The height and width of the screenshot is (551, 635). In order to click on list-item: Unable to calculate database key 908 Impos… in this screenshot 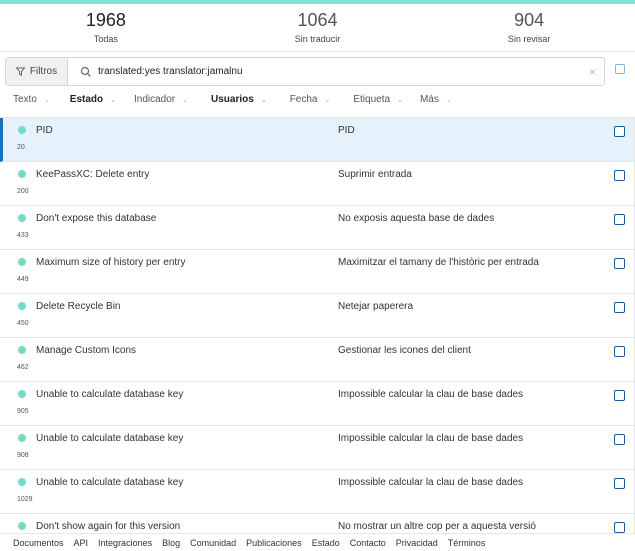, I will do `click(317, 448)`.